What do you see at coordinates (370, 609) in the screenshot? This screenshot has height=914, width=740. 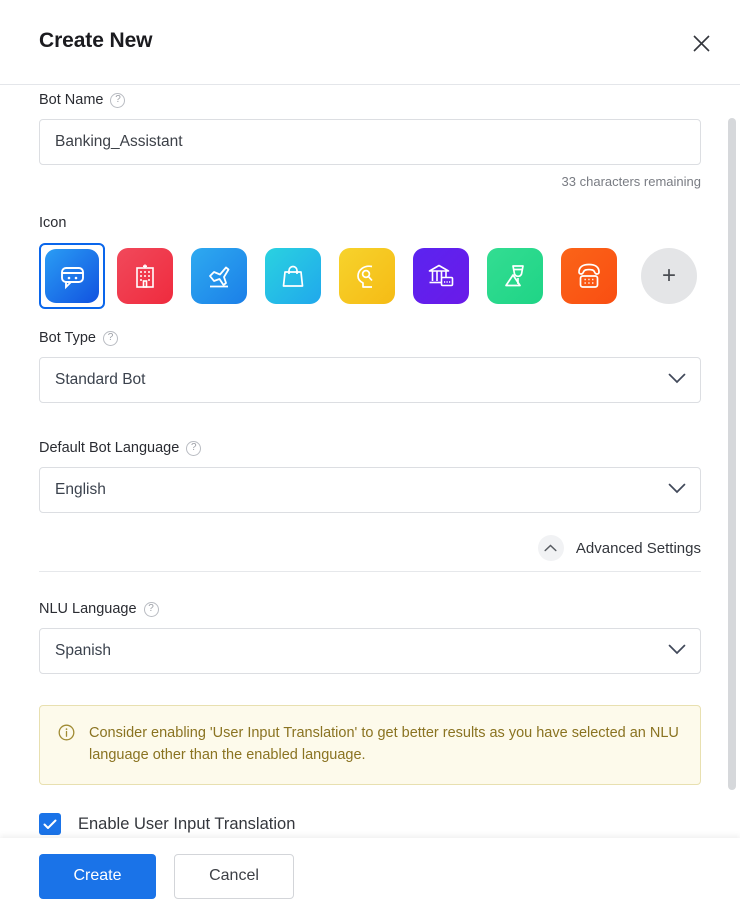 I see `nlu-language-label: NLU Language ?` at bounding box center [370, 609].